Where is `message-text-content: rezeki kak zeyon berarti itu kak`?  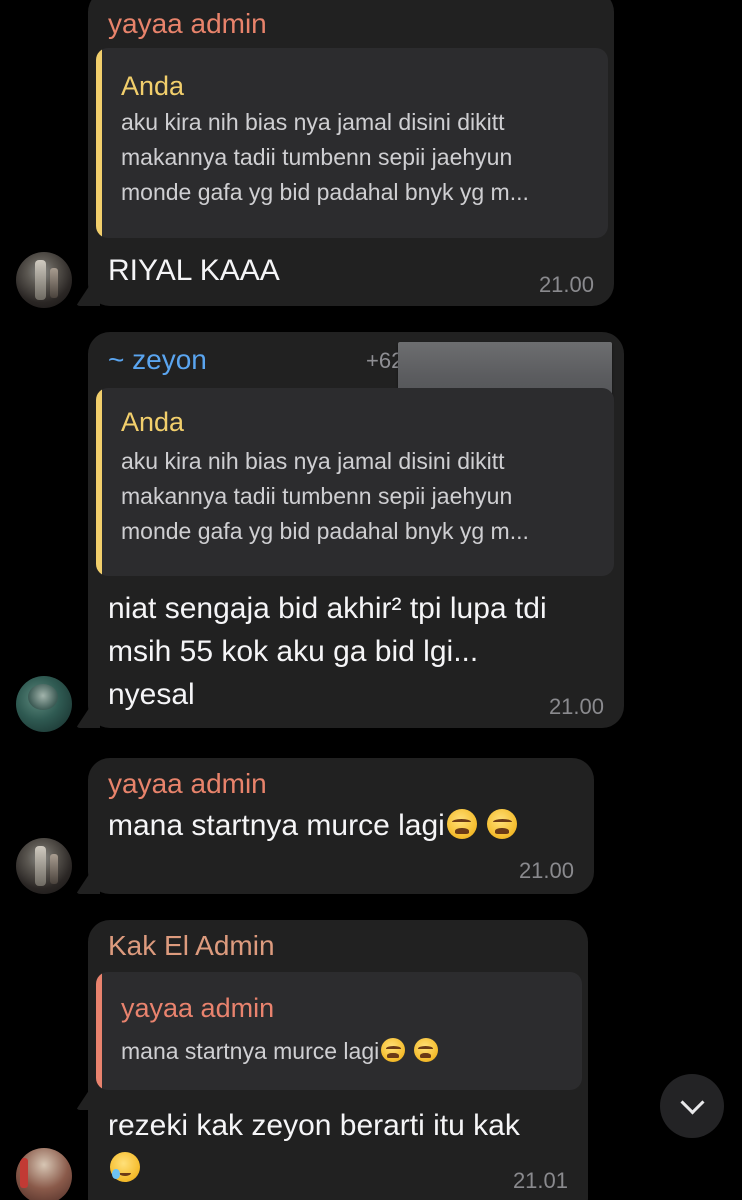
message-text-content: rezeki kak zeyon berarti itu kak is located at coordinates (314, 1125).